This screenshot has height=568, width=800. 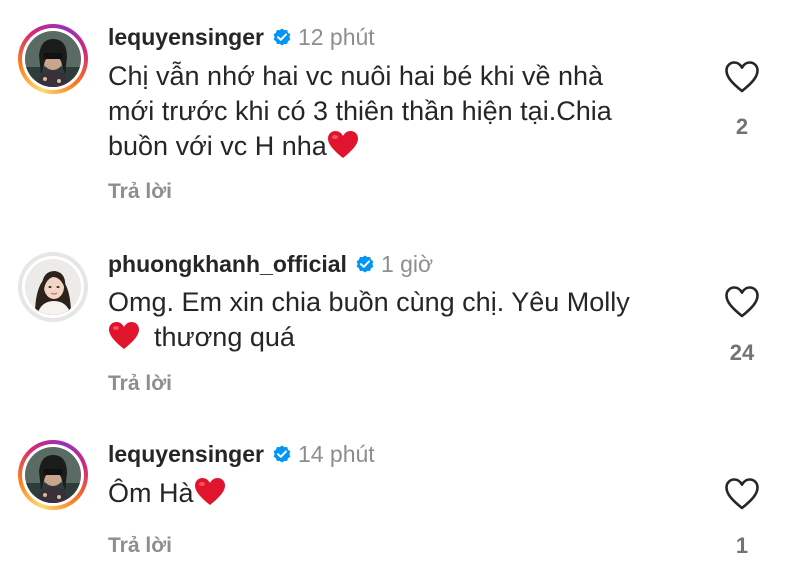 I want to click on comment-timestamp: 12 phút, so click(x=336, y=36).